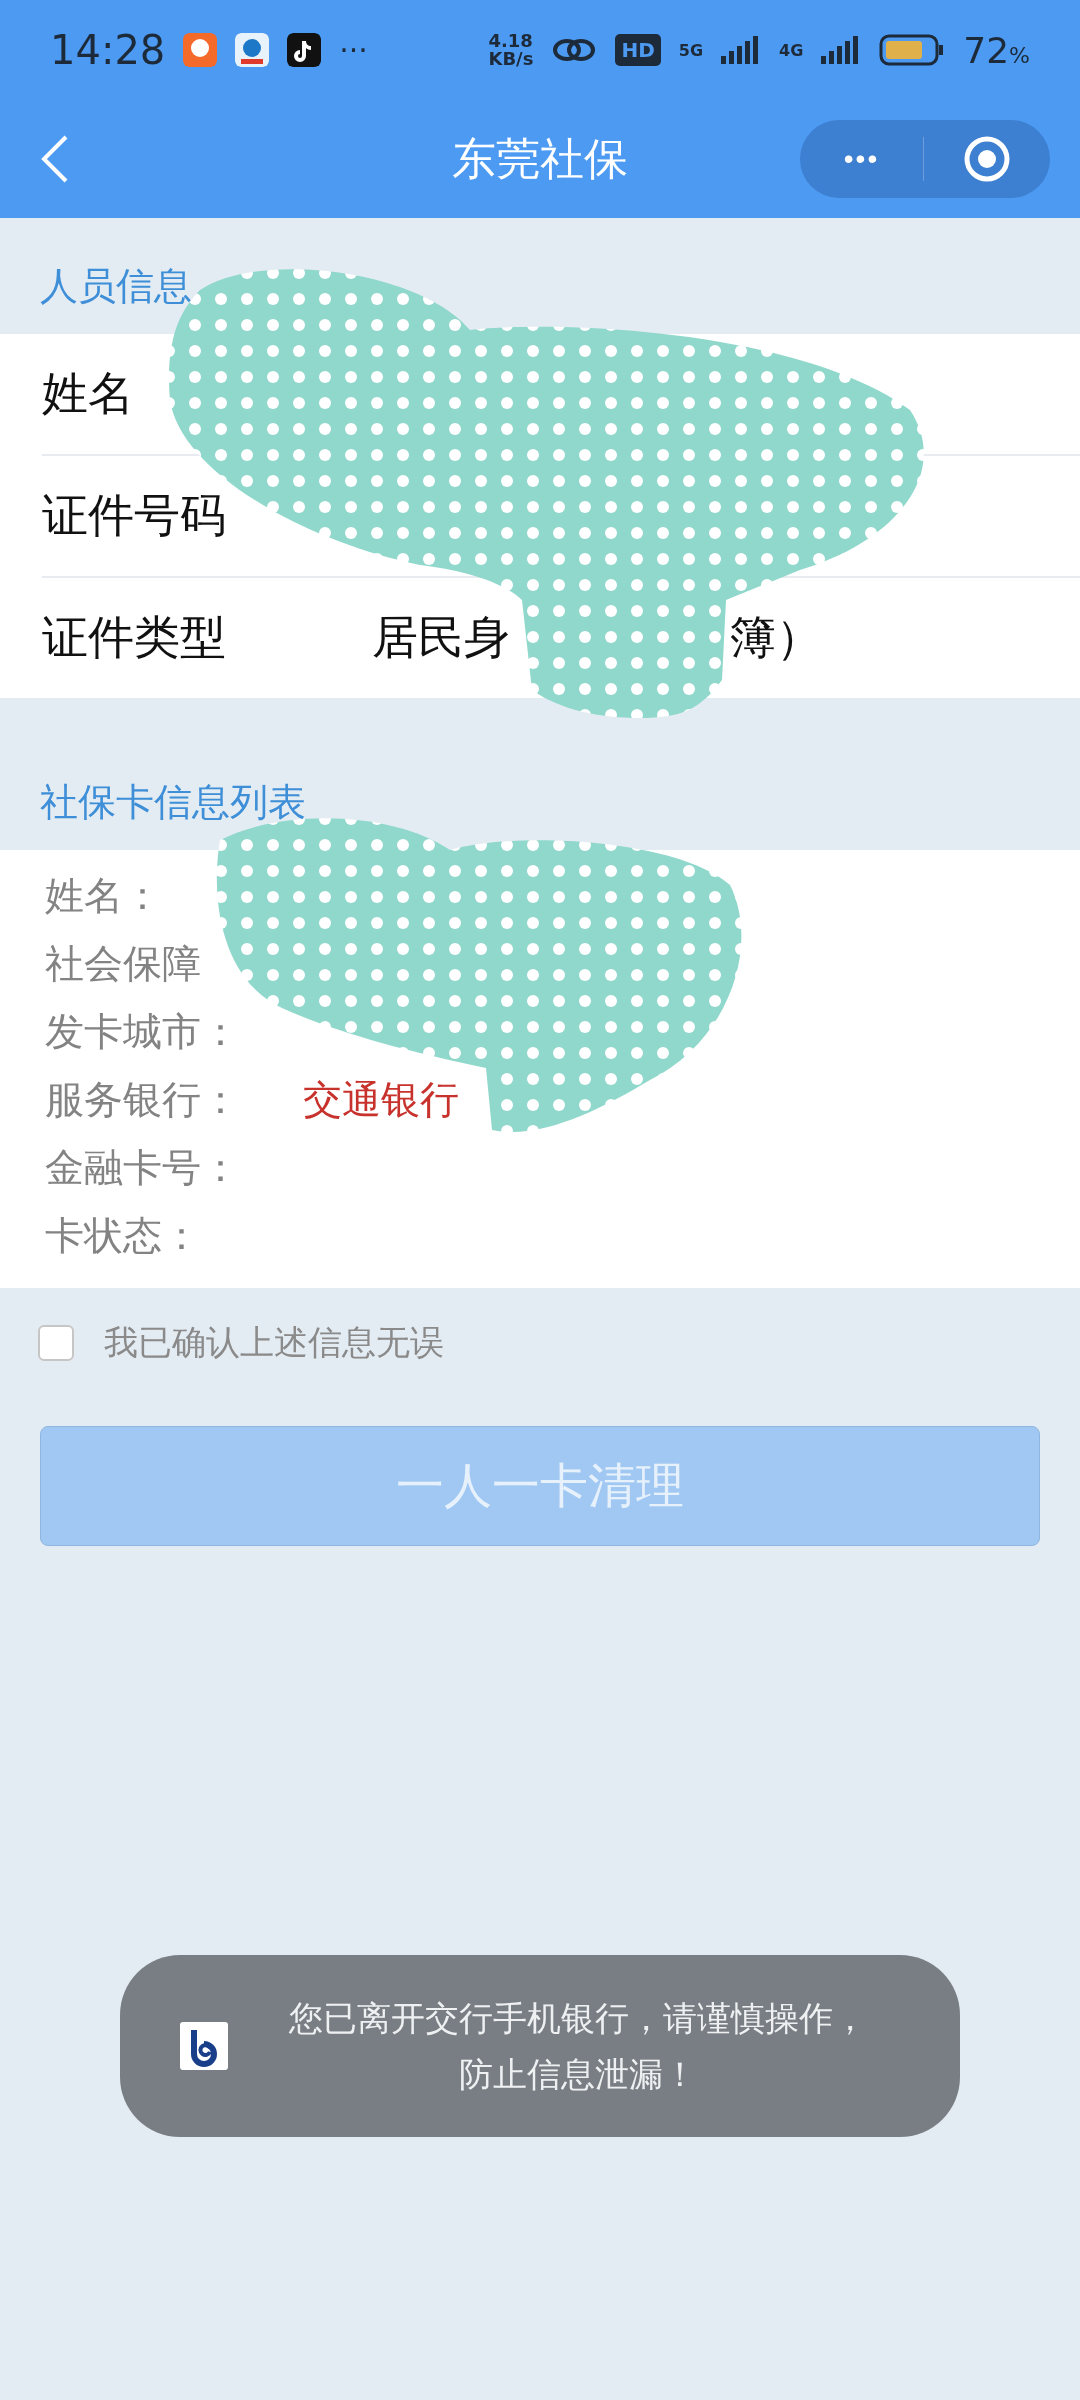 This screenshot has width=1080, height=2400. What do you see at coordinates (441, 637) in the screenshot?
I see `field-value: 居民身` at bounding box center [441, 637].